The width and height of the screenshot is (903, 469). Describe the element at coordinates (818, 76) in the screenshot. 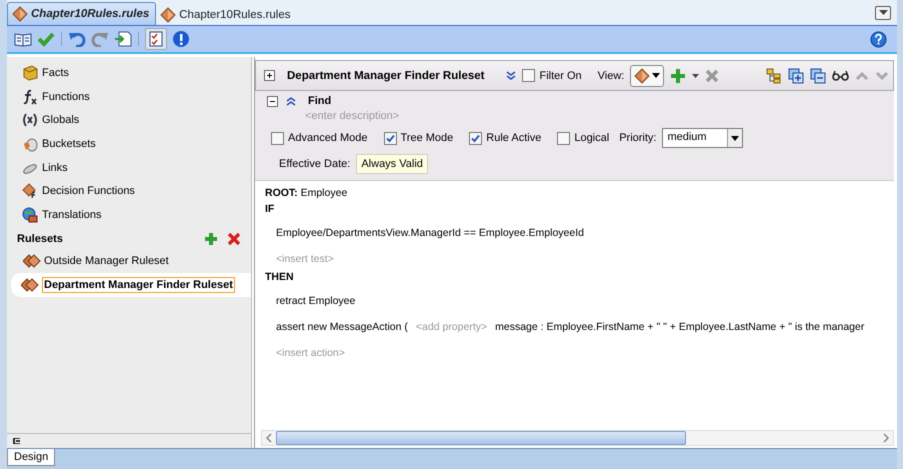

I see `collapse-all-icon` at that location.